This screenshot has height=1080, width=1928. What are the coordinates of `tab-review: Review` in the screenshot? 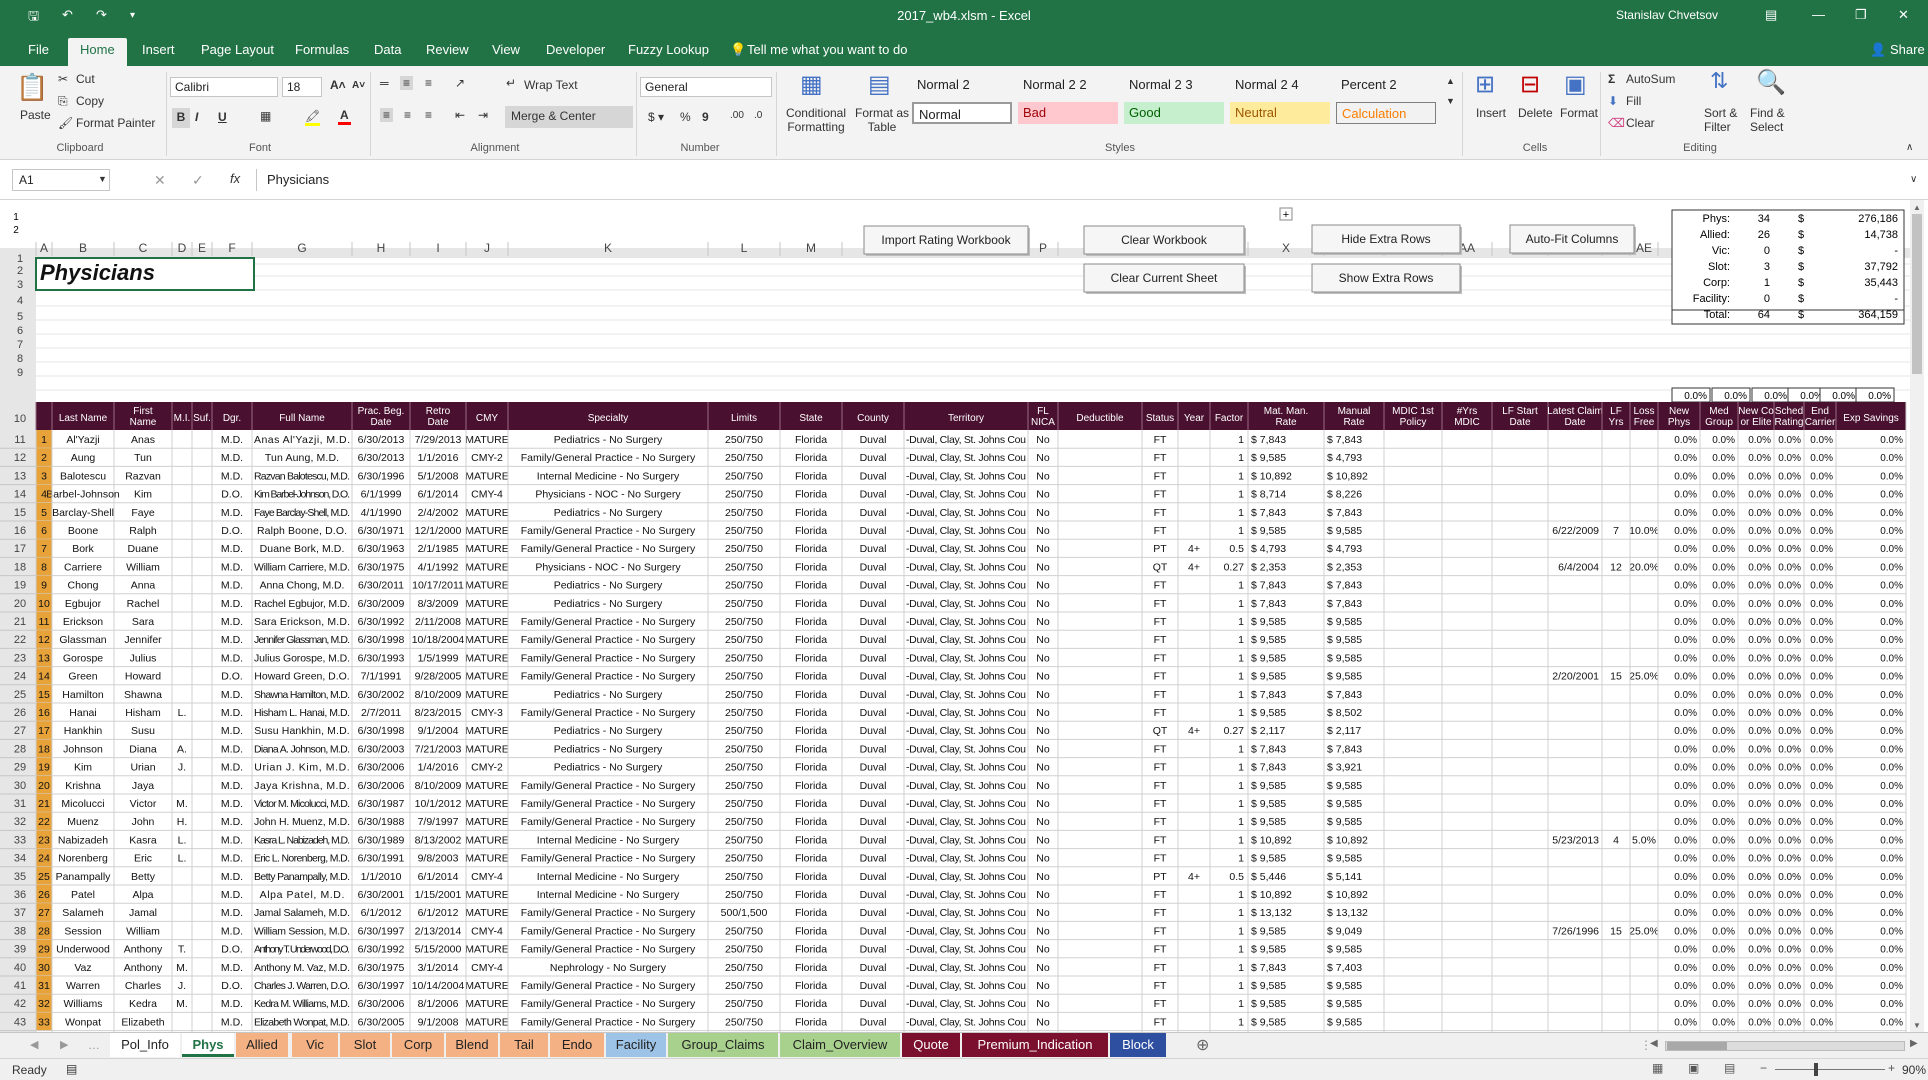 It's located at (447, 49).